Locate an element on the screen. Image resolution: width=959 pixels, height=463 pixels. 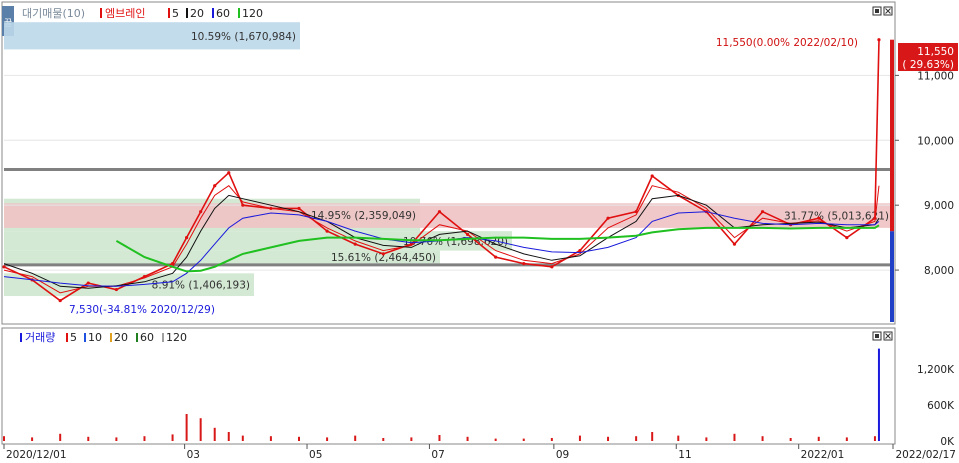
volume-profile-label: 14.95% (2,359,049) is located at coordinates (363, 216).